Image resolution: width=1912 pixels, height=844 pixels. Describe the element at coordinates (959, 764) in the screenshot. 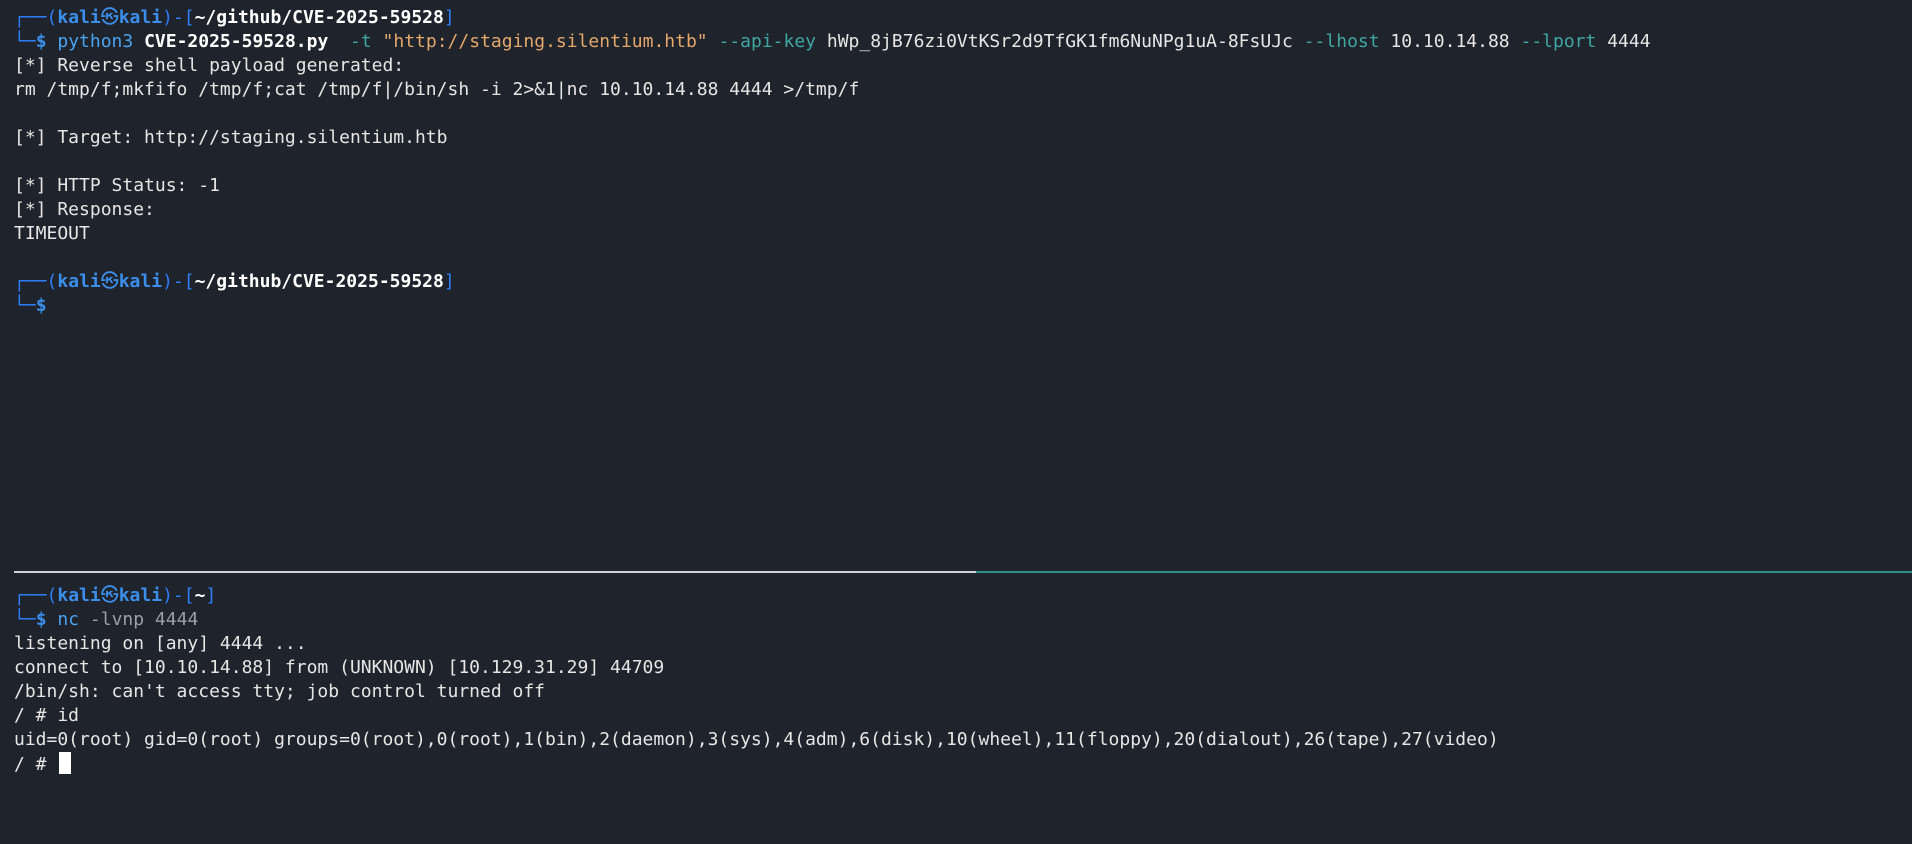

I see `shell-input-line: / #` at that location.